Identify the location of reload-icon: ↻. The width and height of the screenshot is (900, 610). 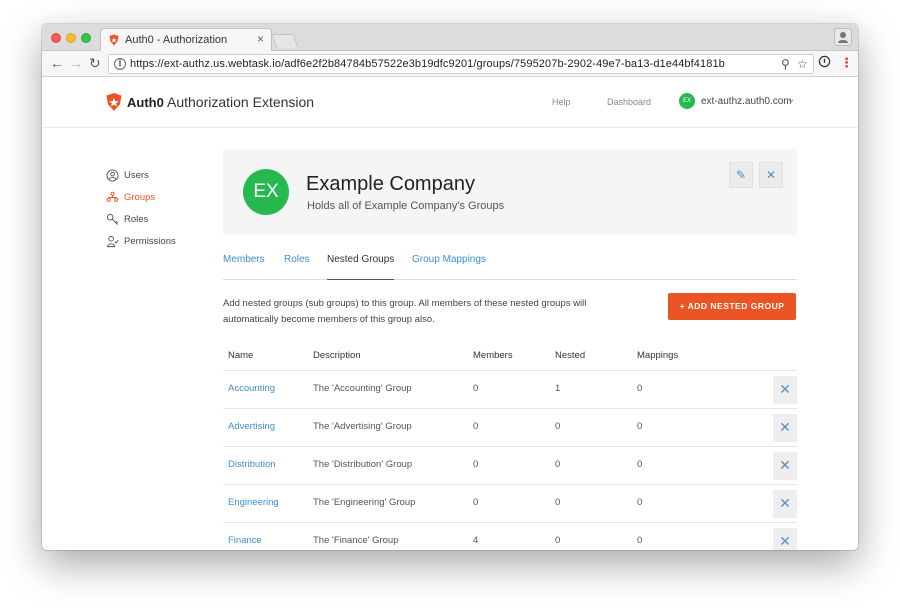
(95, 63).